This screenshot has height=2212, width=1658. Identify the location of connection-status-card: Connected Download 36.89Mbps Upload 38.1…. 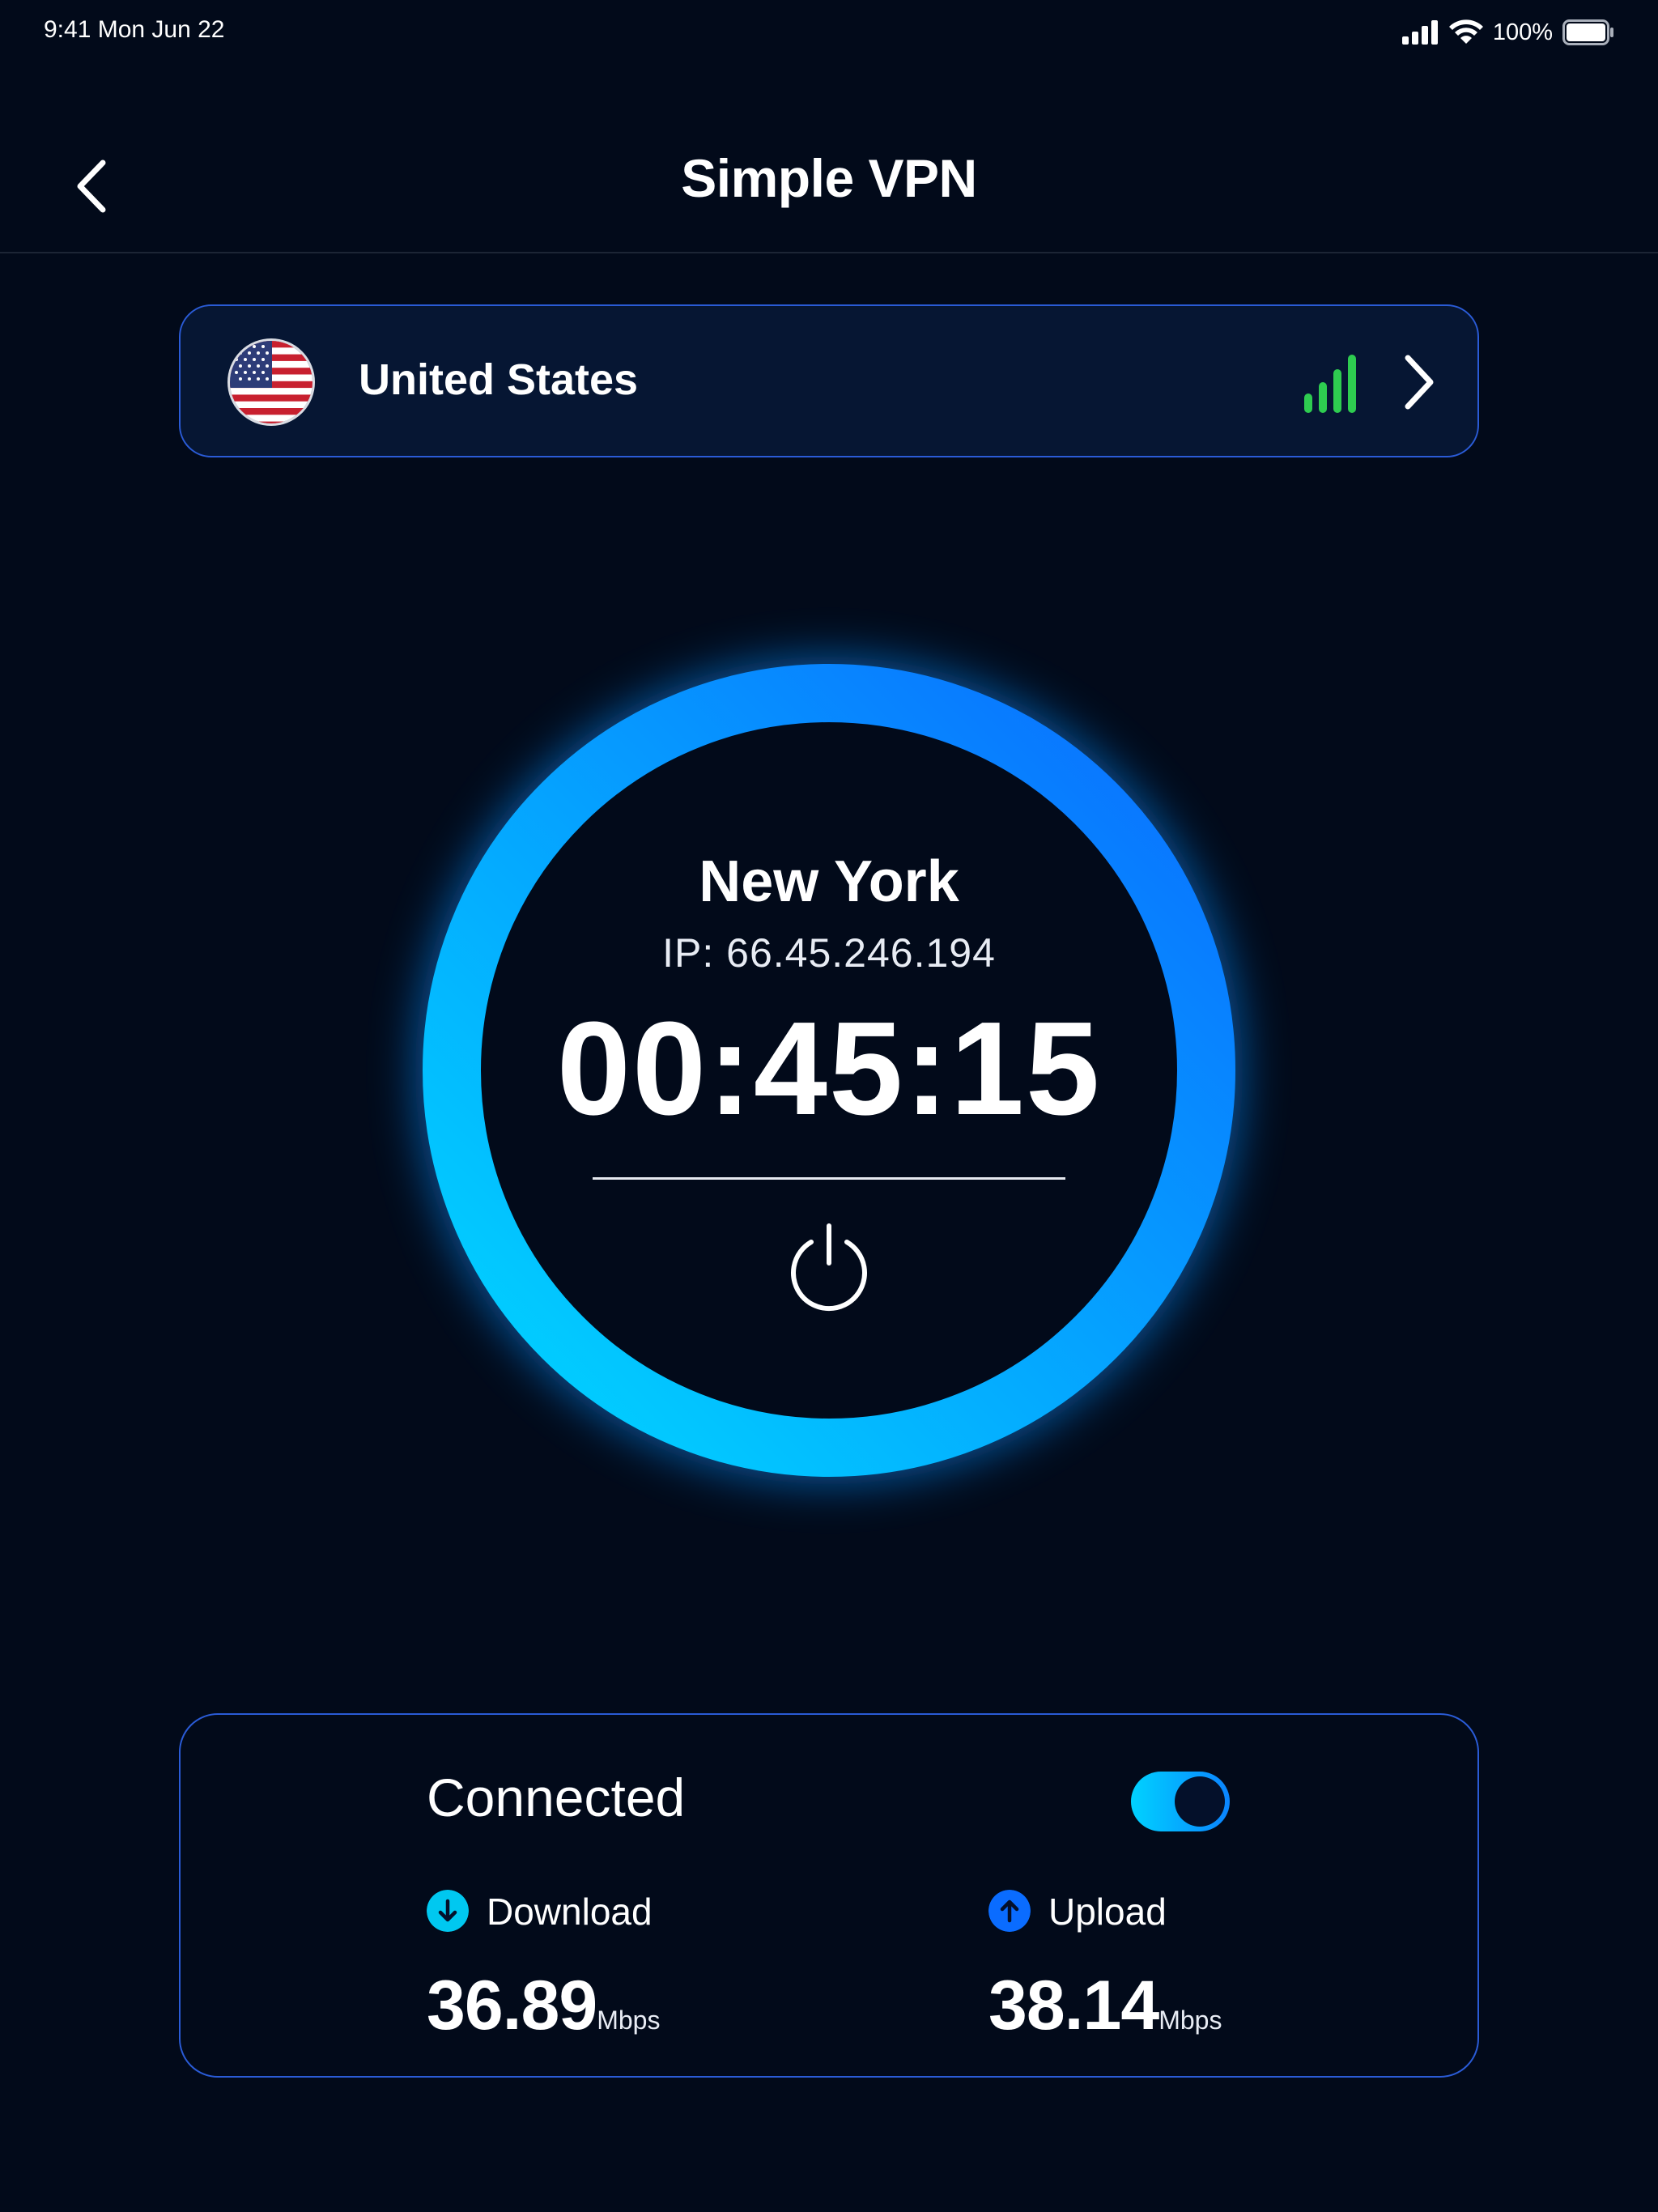
(829, 1896).